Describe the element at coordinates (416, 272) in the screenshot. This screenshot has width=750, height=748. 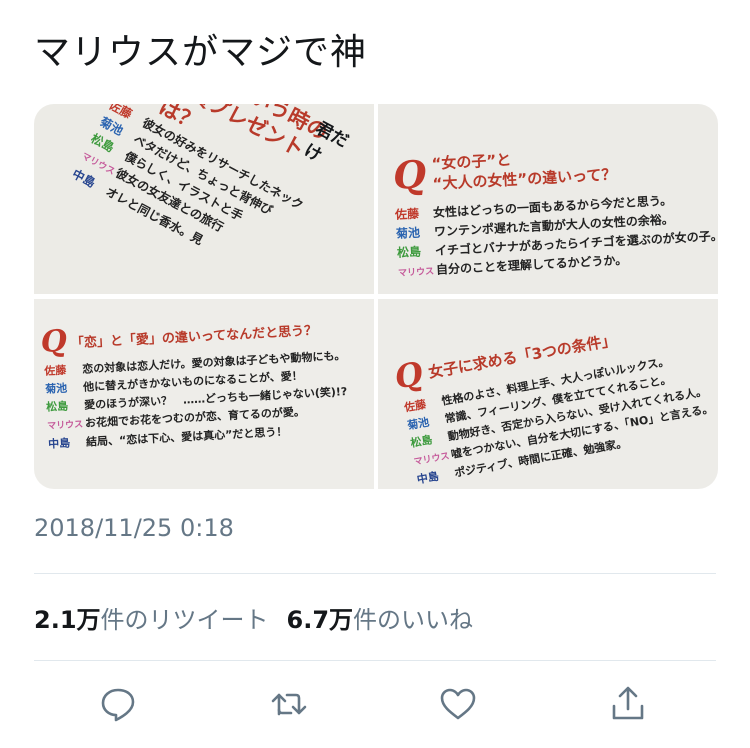
I see `photo-2-name-4: マリウス` at that location.